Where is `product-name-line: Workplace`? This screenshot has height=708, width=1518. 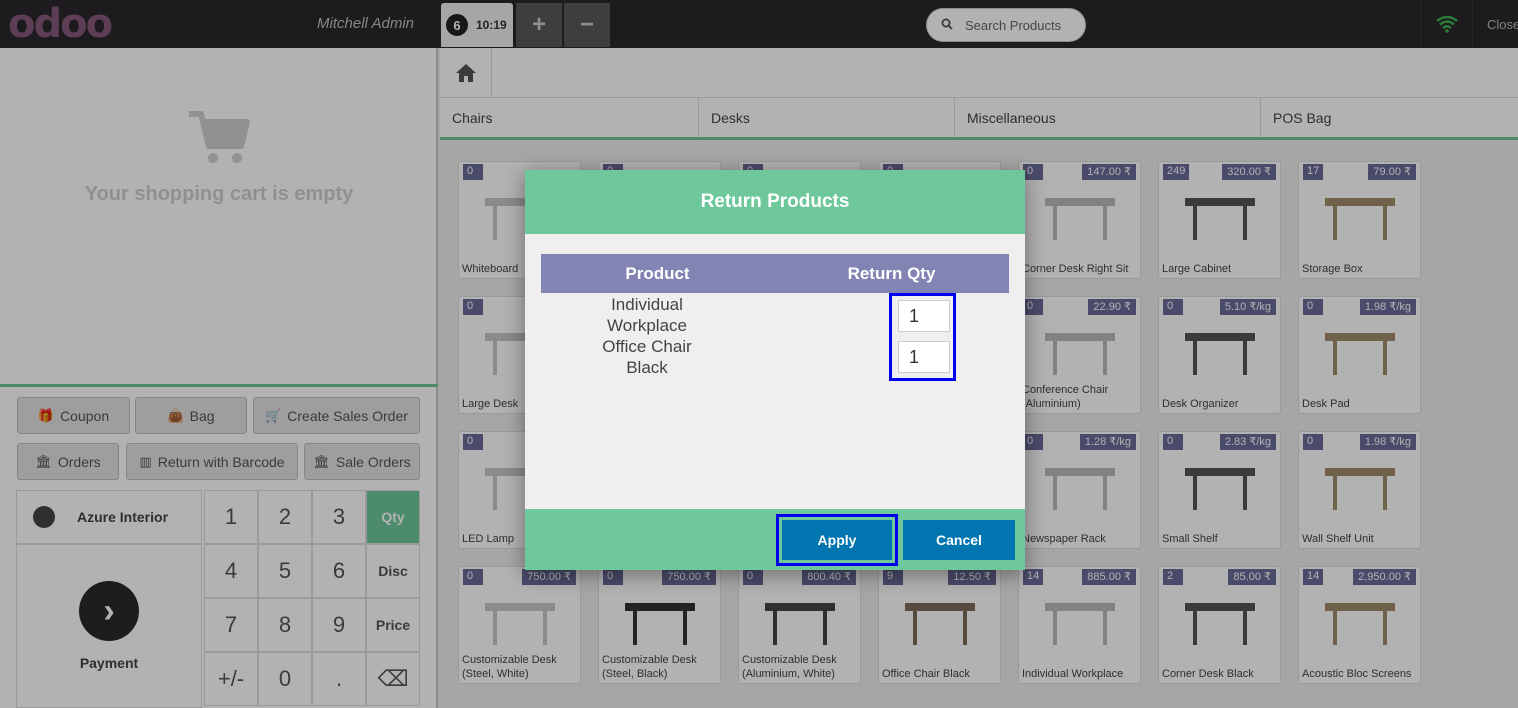
product-name-line: Workplace is located at coordinates (647, 325).